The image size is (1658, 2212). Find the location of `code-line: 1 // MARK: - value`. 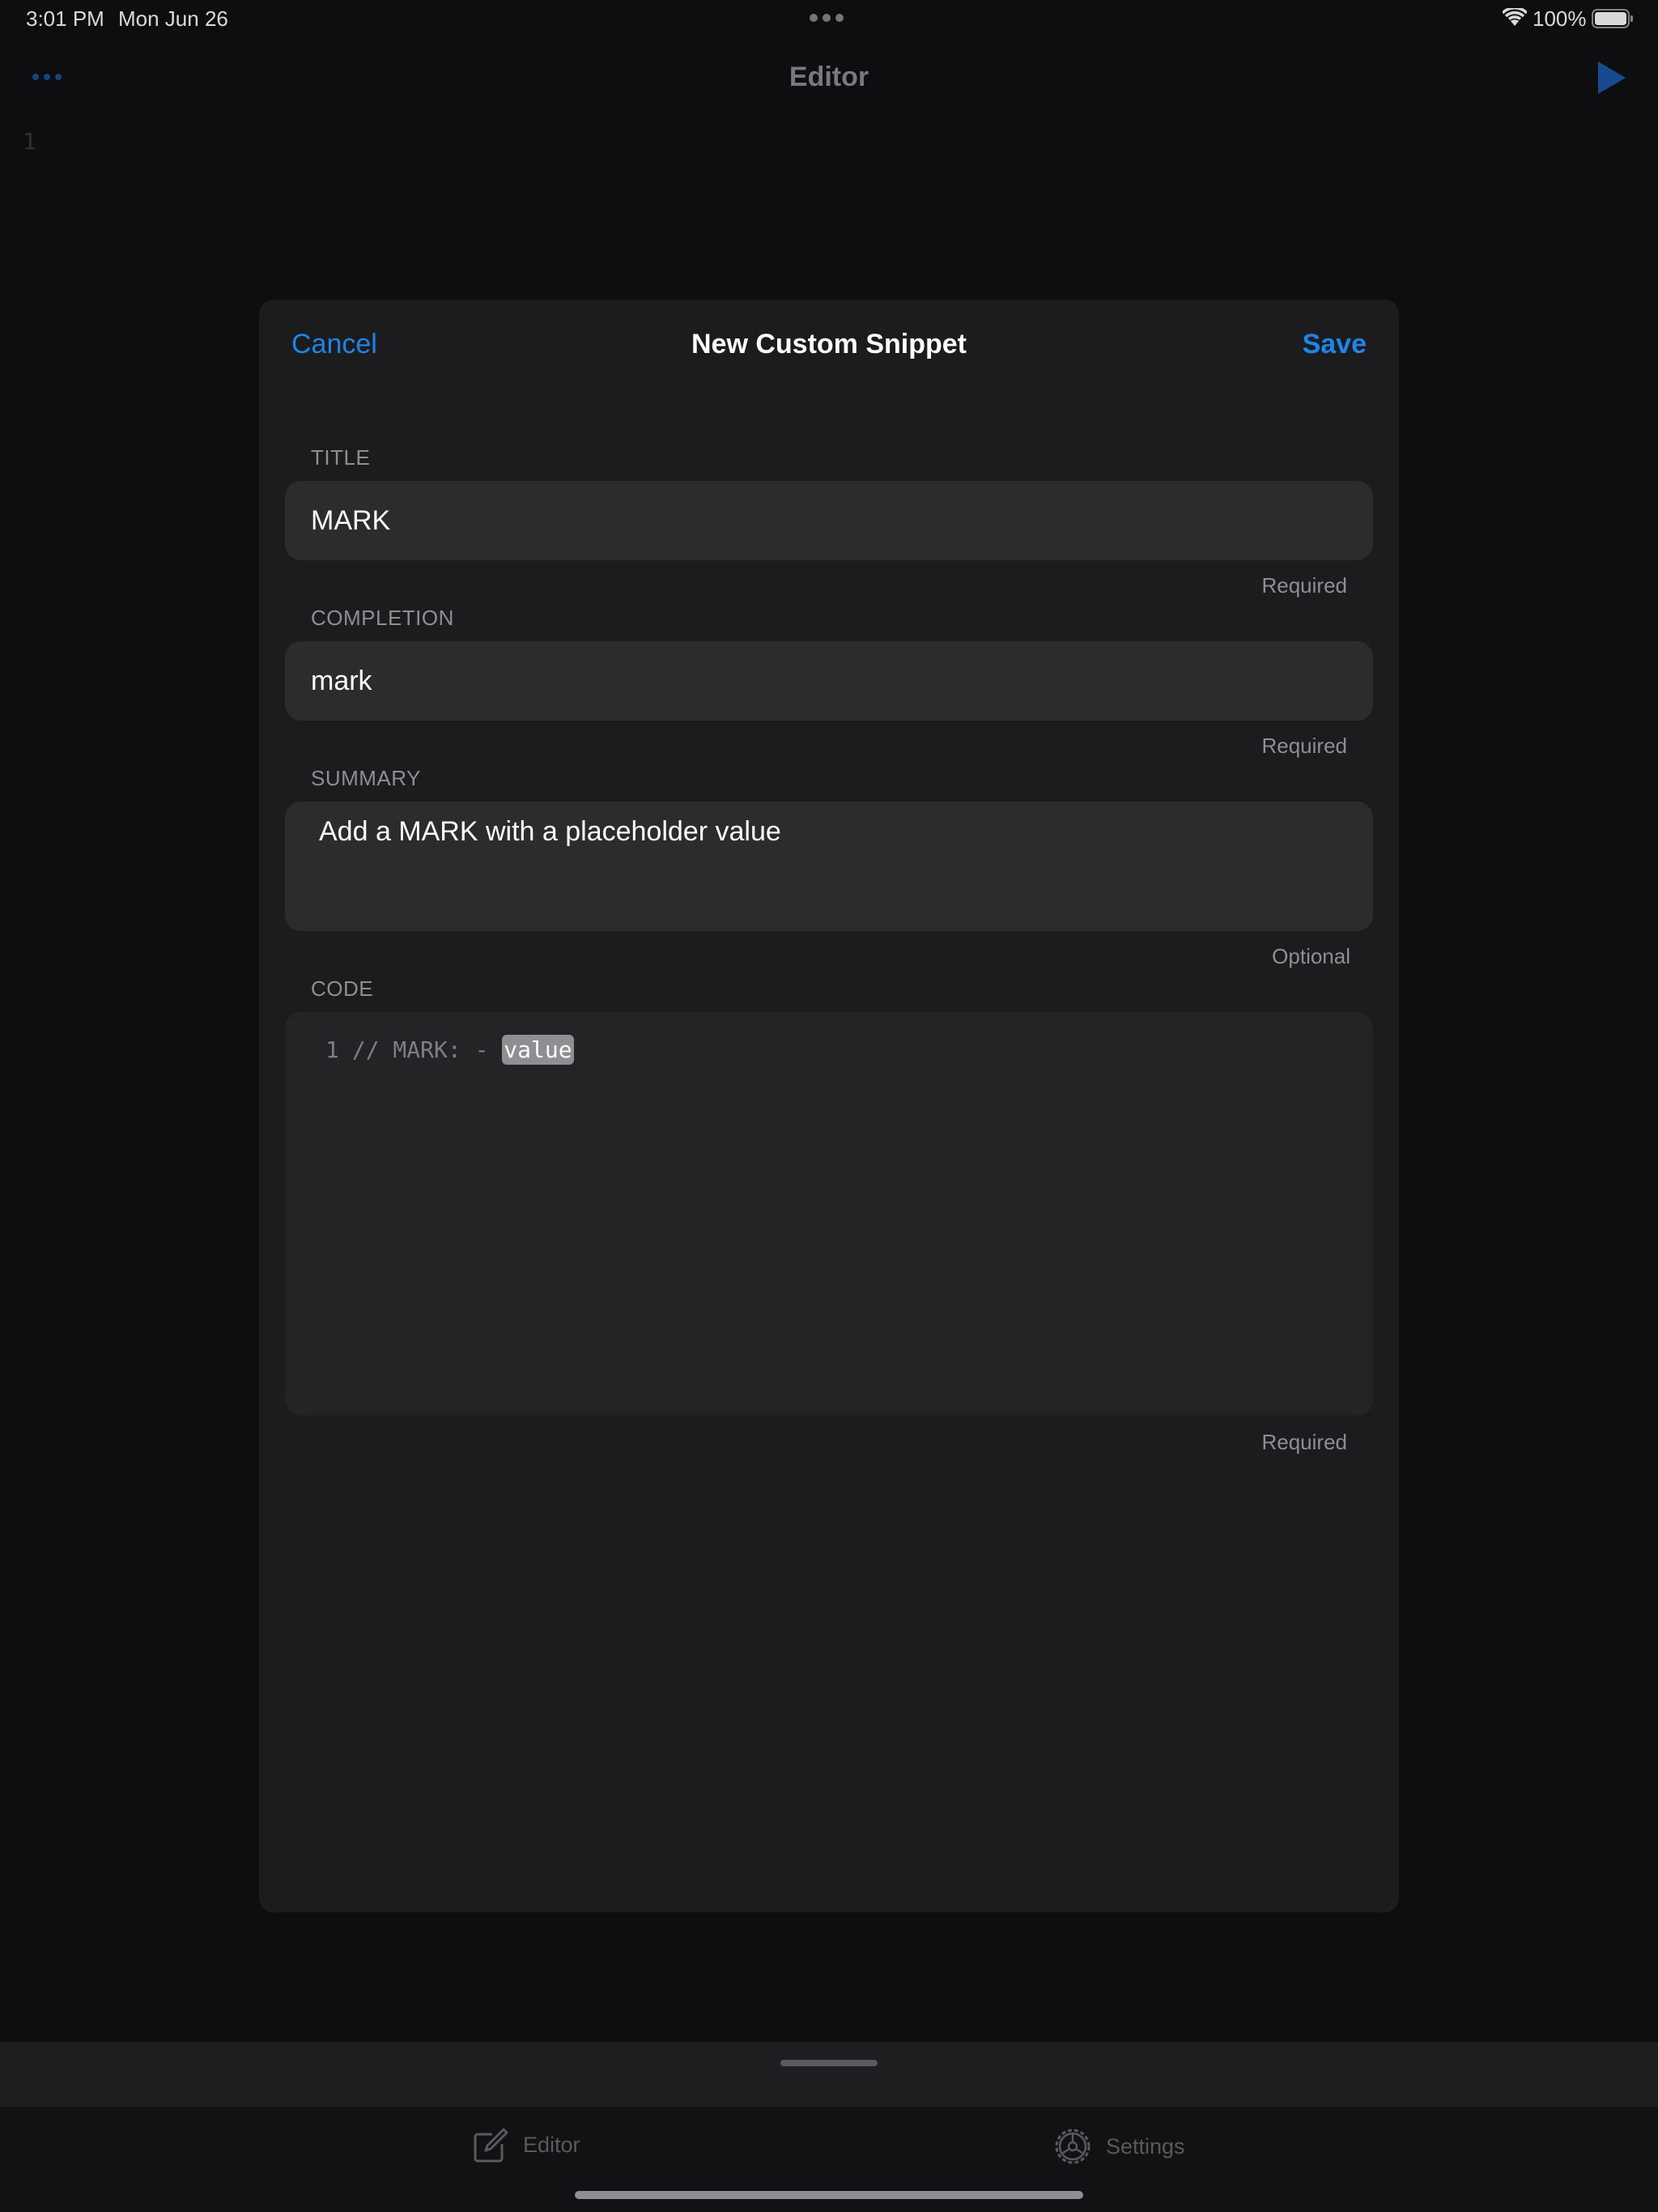

code-line: 1 // MARK: - value is located at coordinates (449, 1050).